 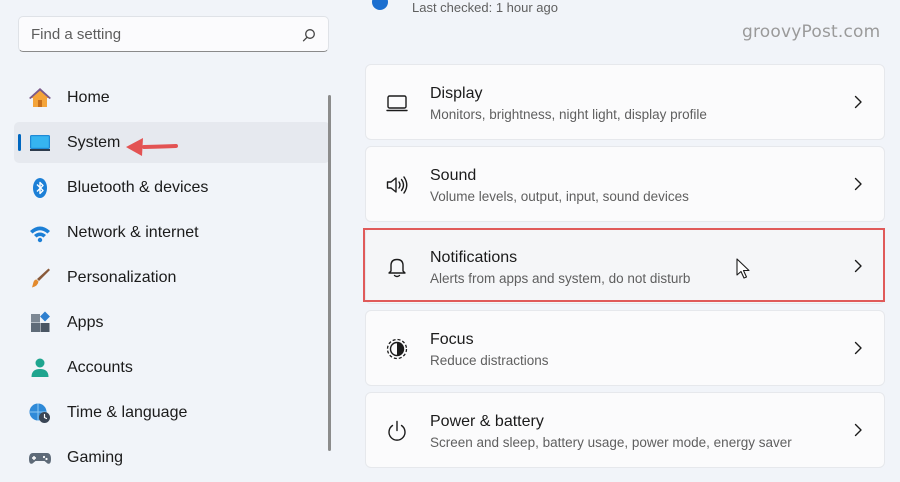 What do you see at coordinates (397, 430) in the screenshot?
I see `power-icon` at bounding box center [397, 430].